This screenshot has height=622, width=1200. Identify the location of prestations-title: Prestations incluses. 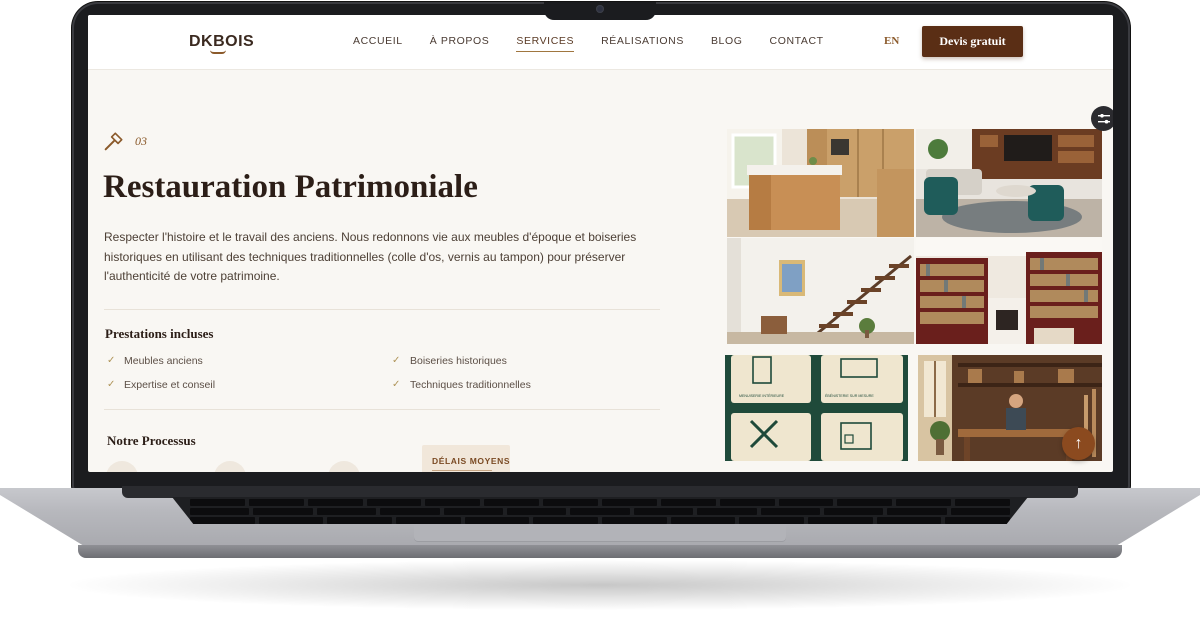
(159, 333).